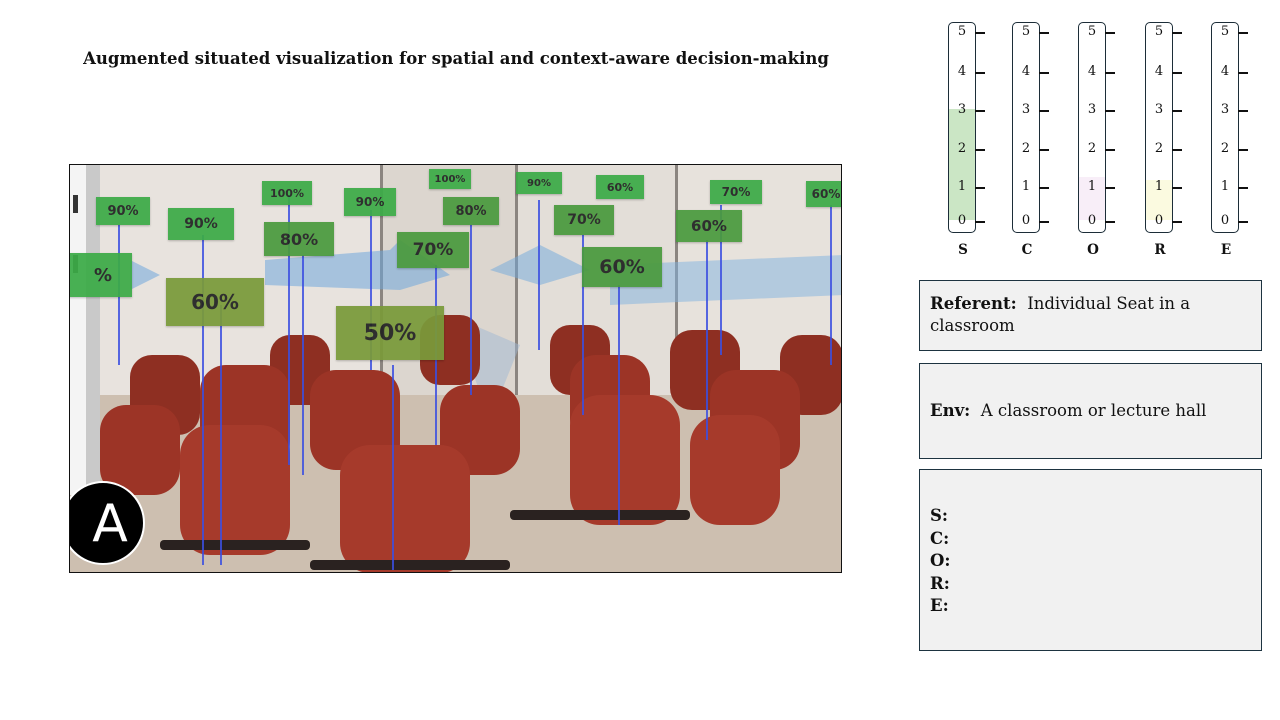  Describe the element at coordinates (973, 303) in the screenshot. I see `referent-label: Referent:` at that location.